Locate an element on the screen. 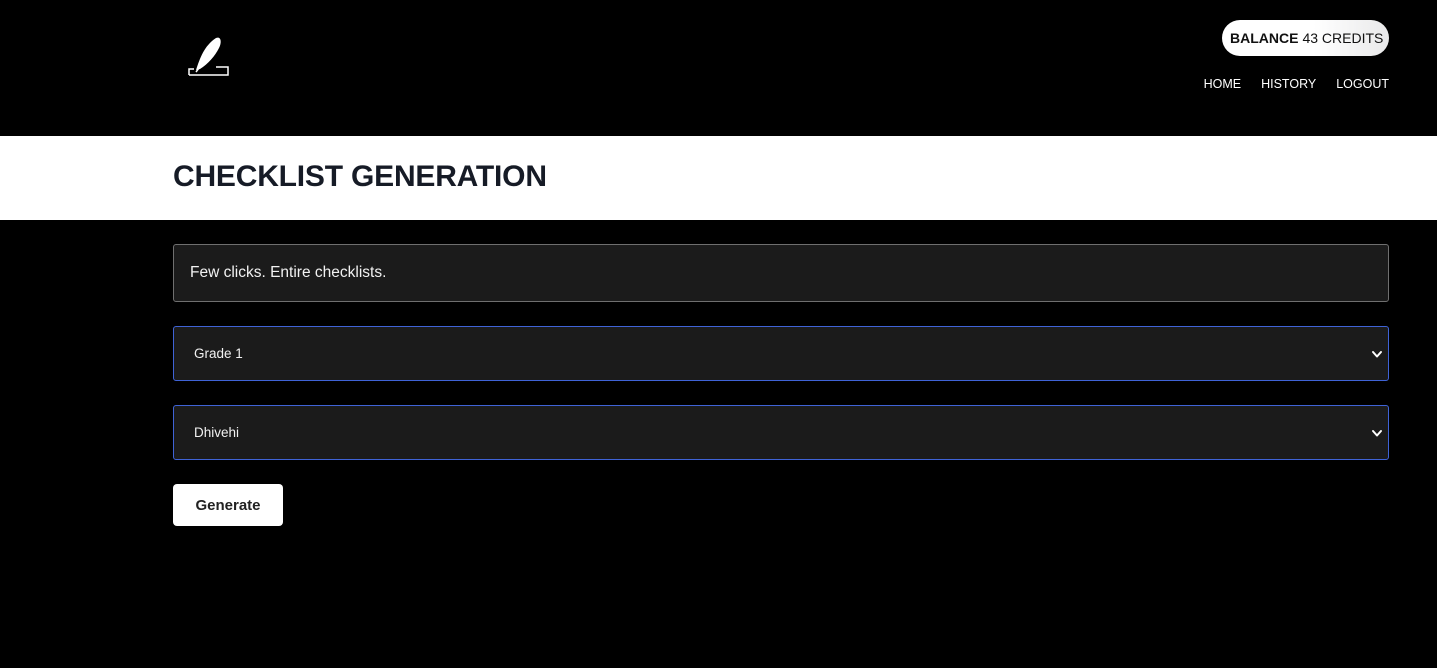 This screenshot has height=668, width=1437. nav-history-link: HISTORY is located at coordinates (1288, 84).